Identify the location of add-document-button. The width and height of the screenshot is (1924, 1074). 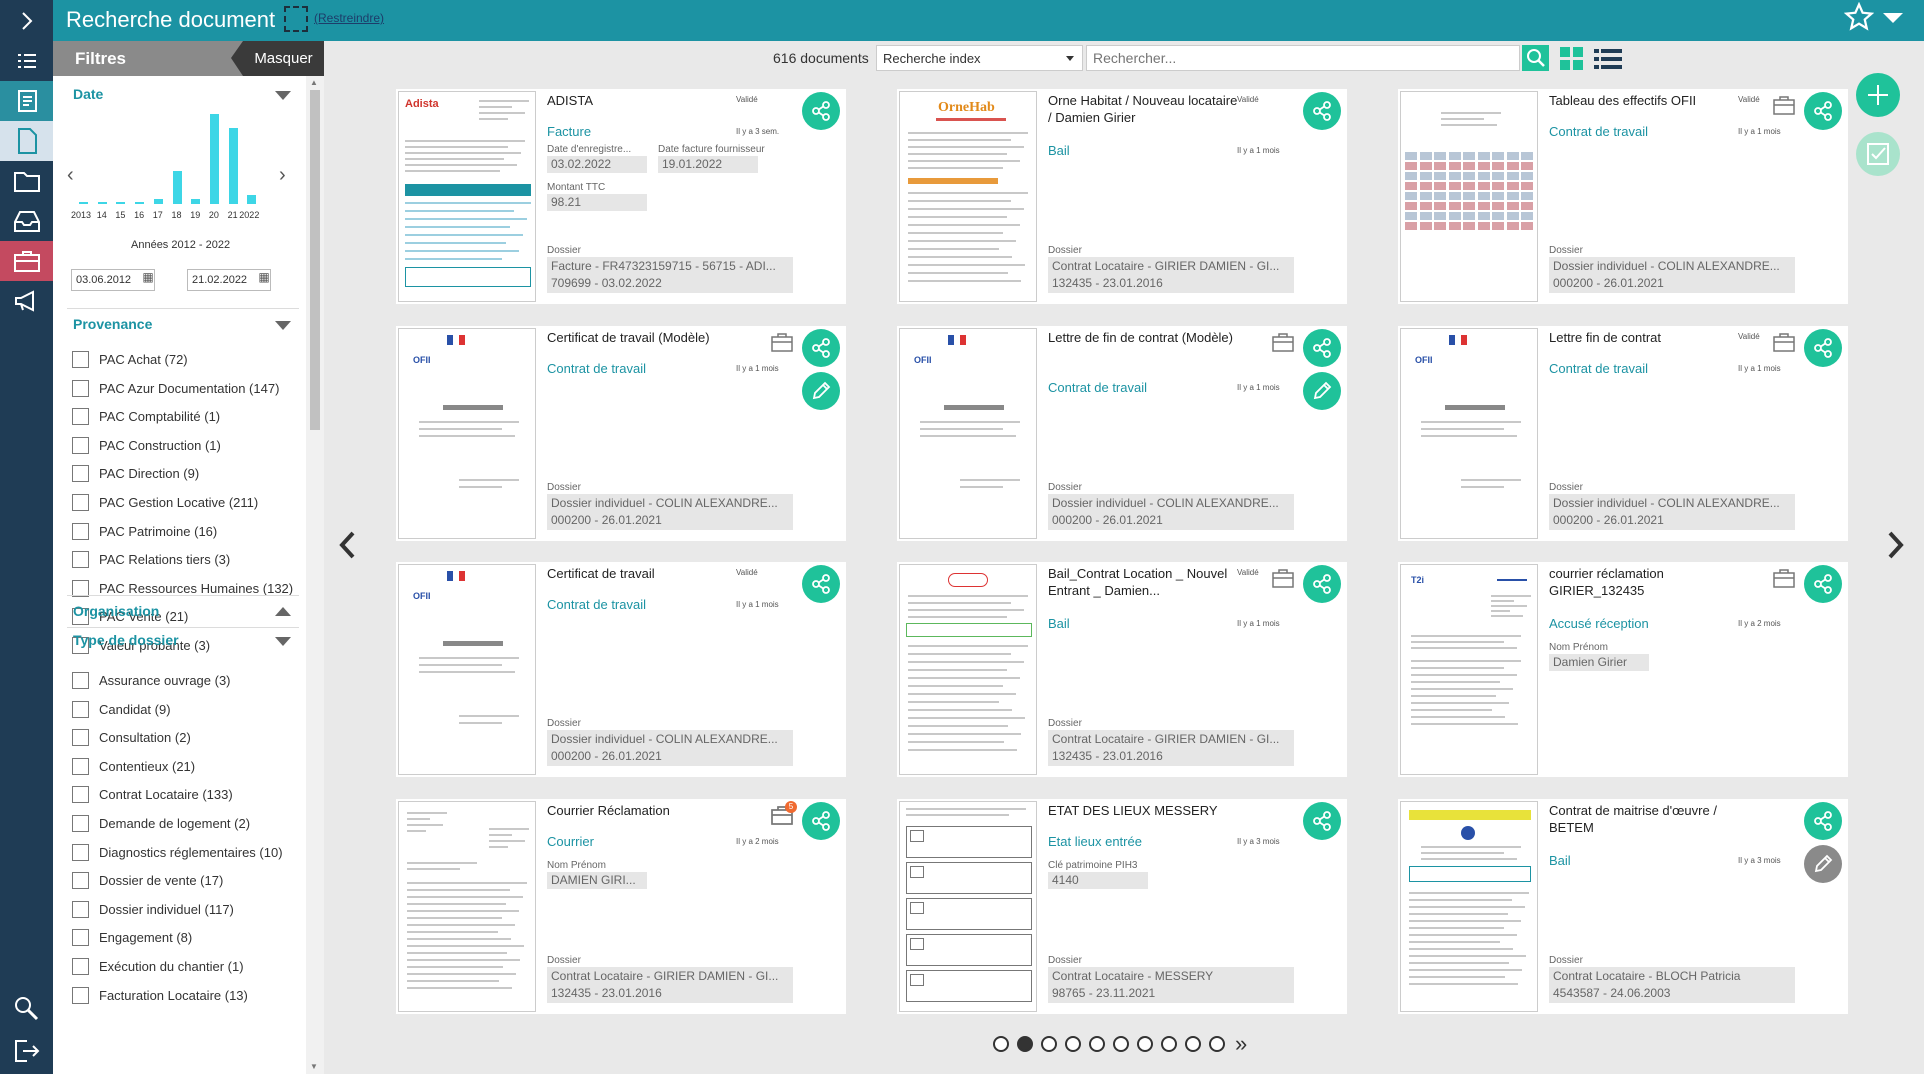
(1878, 95).